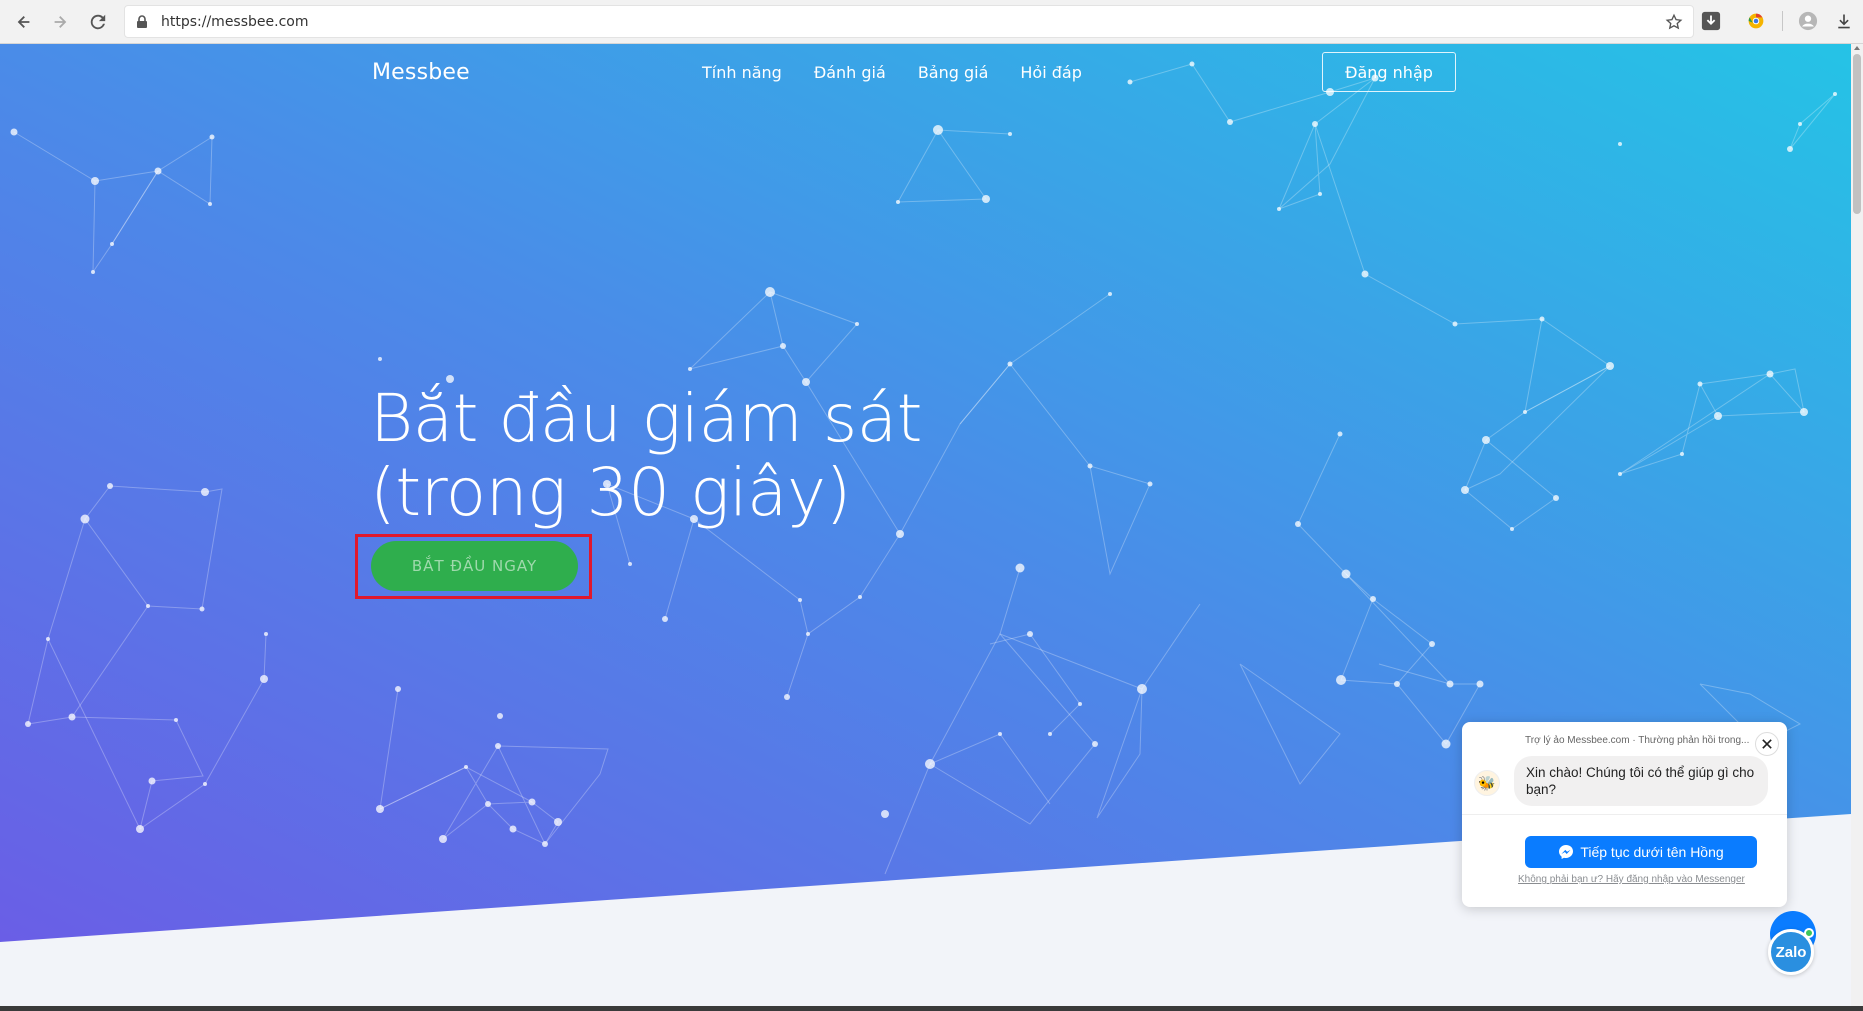  Describe the element at coordinates (142, 21) in the screenshot. I see `lock-icon` at that location.